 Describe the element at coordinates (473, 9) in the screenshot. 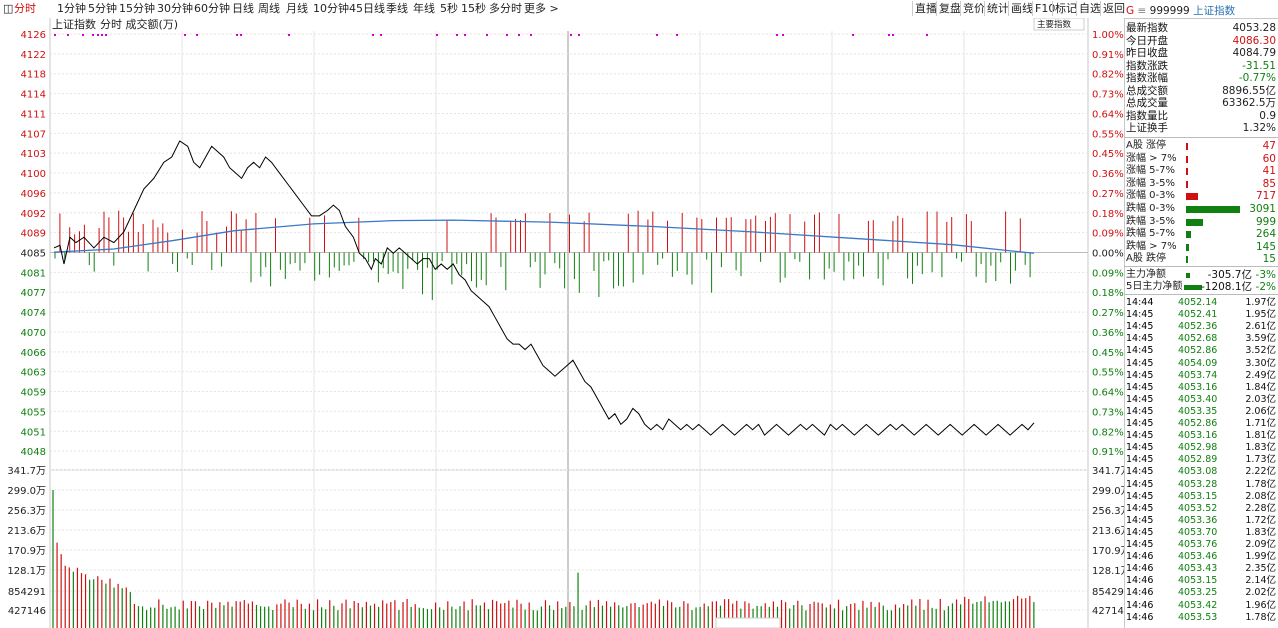

I see `period-tab-14: 15秒` at that location.